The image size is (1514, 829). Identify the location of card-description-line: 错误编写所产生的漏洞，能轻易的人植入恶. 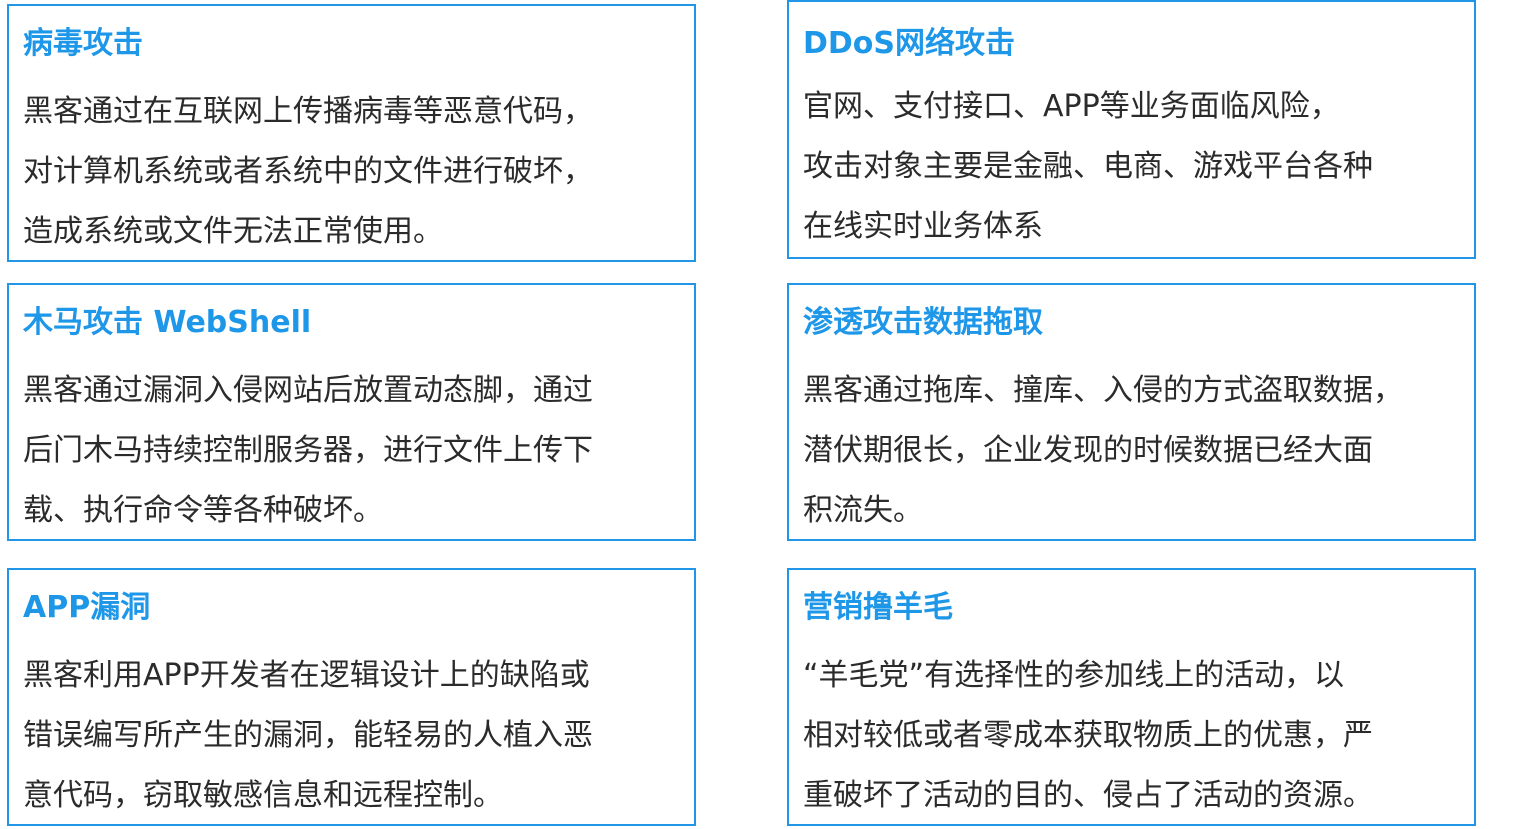
(308, 735).